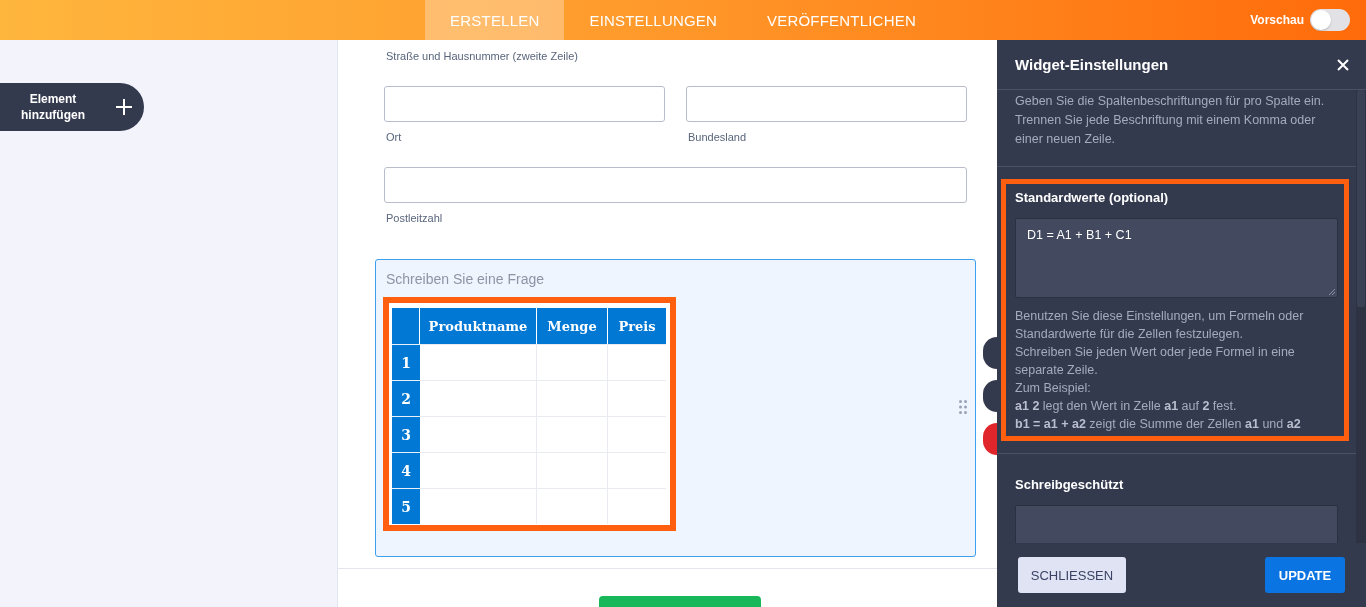  I want to click on column-header: Preis, so click(637, 326).